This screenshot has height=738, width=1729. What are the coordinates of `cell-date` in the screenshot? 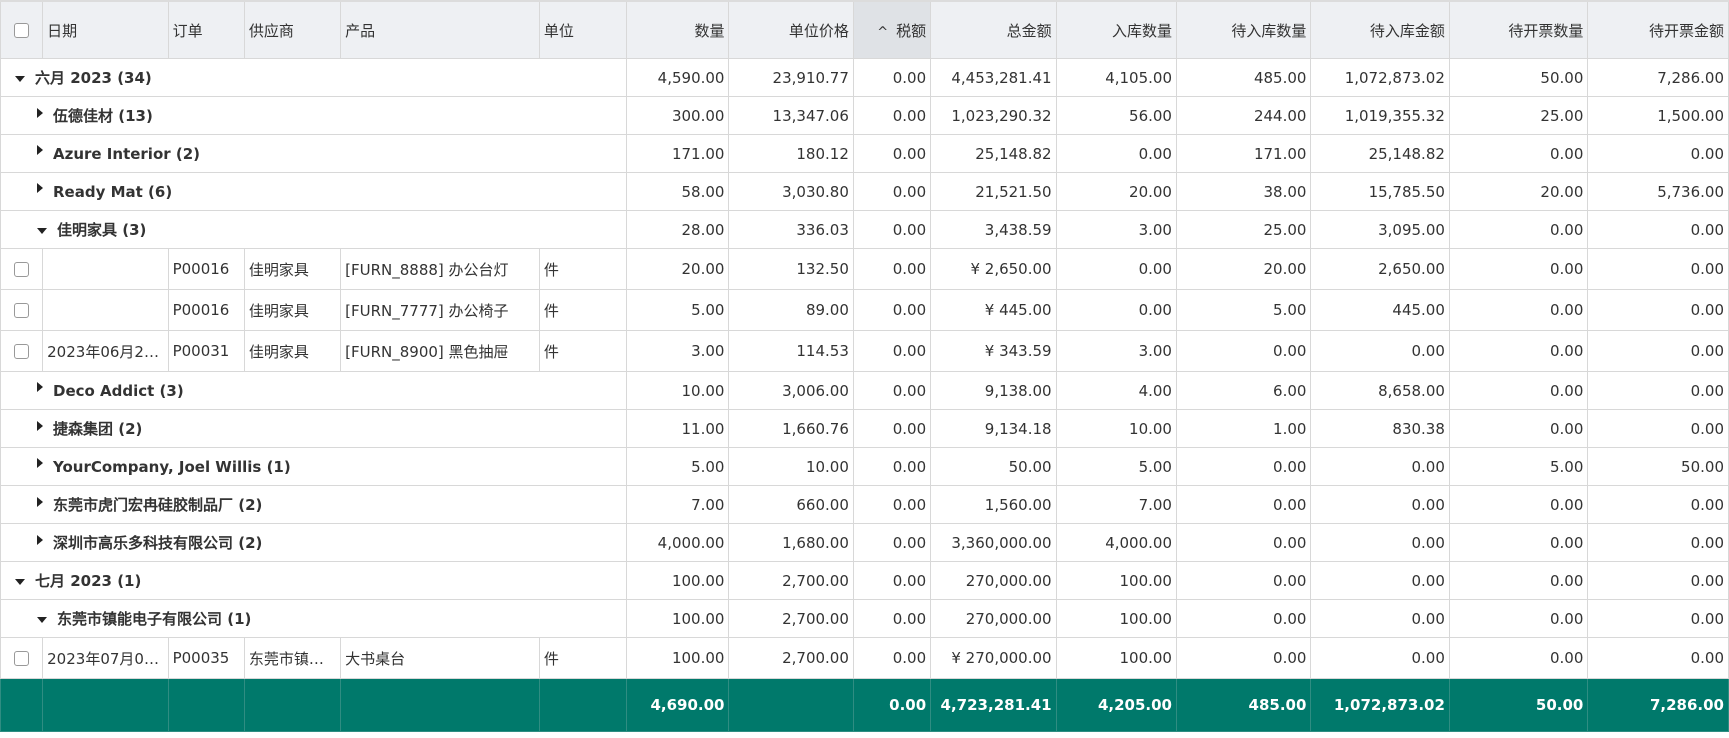 It's located at (105, 310).